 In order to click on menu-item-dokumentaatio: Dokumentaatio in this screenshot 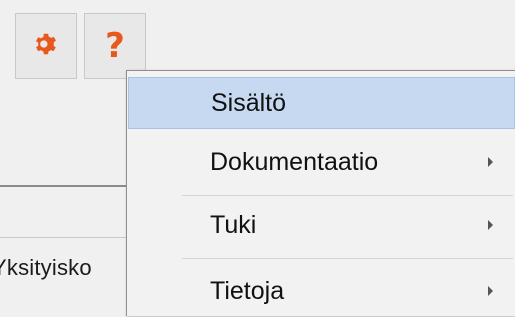, I will do `click(321, 162)`.